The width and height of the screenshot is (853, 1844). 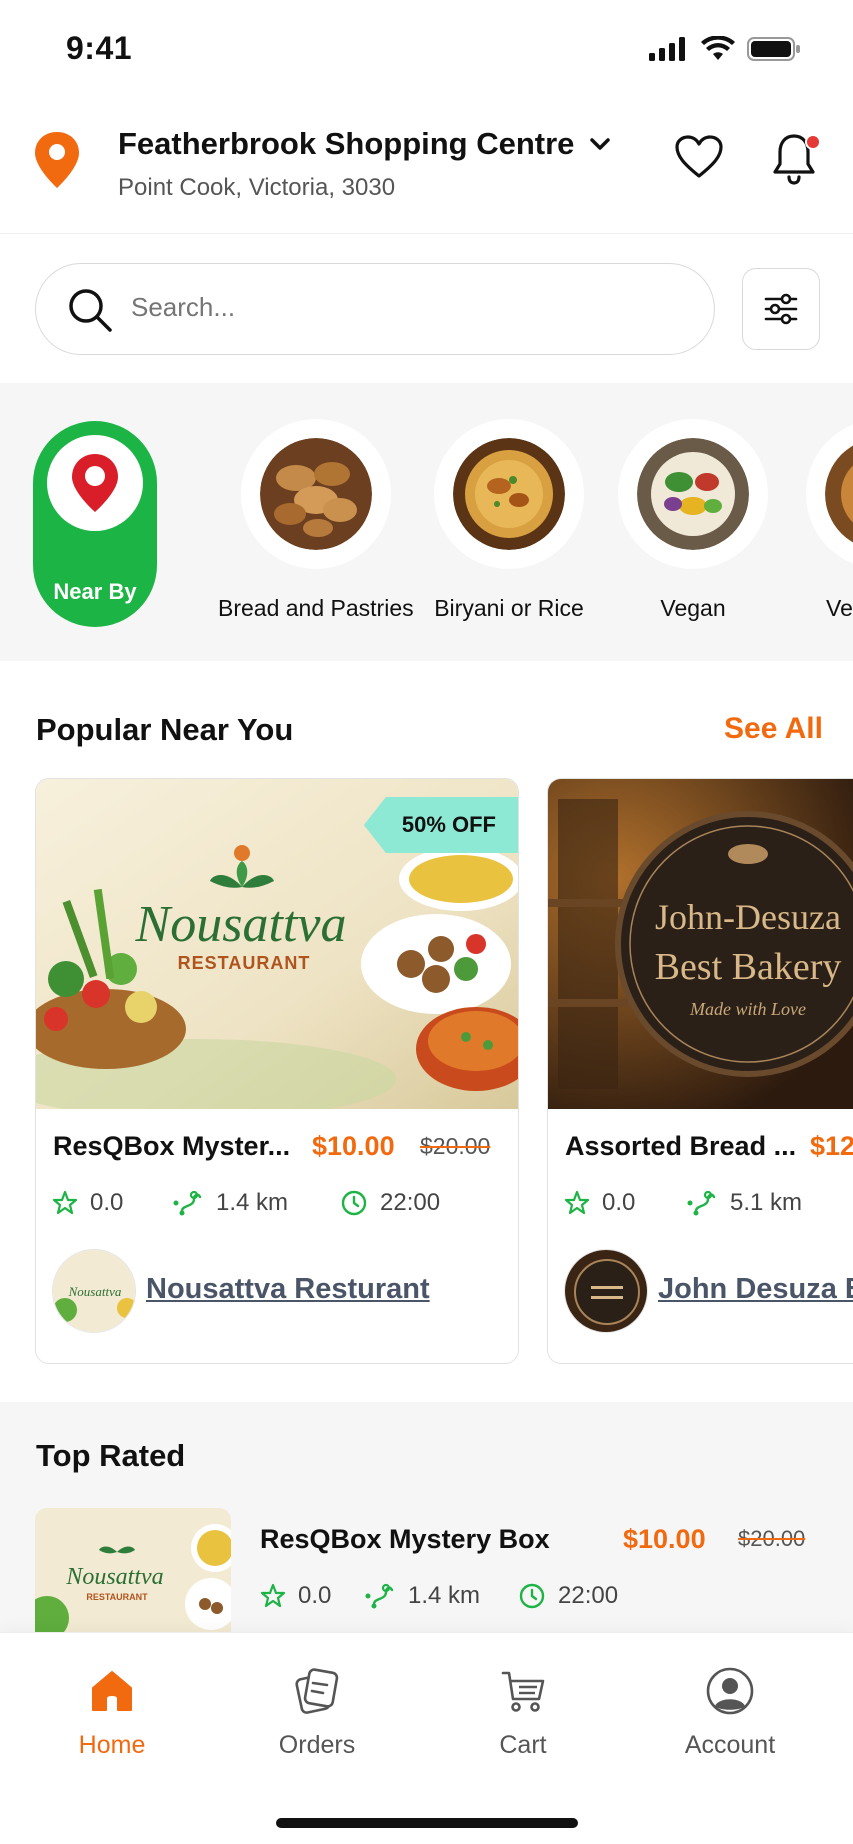 I want to click on nav-cart: Cart, so click(x=523, y=1711).